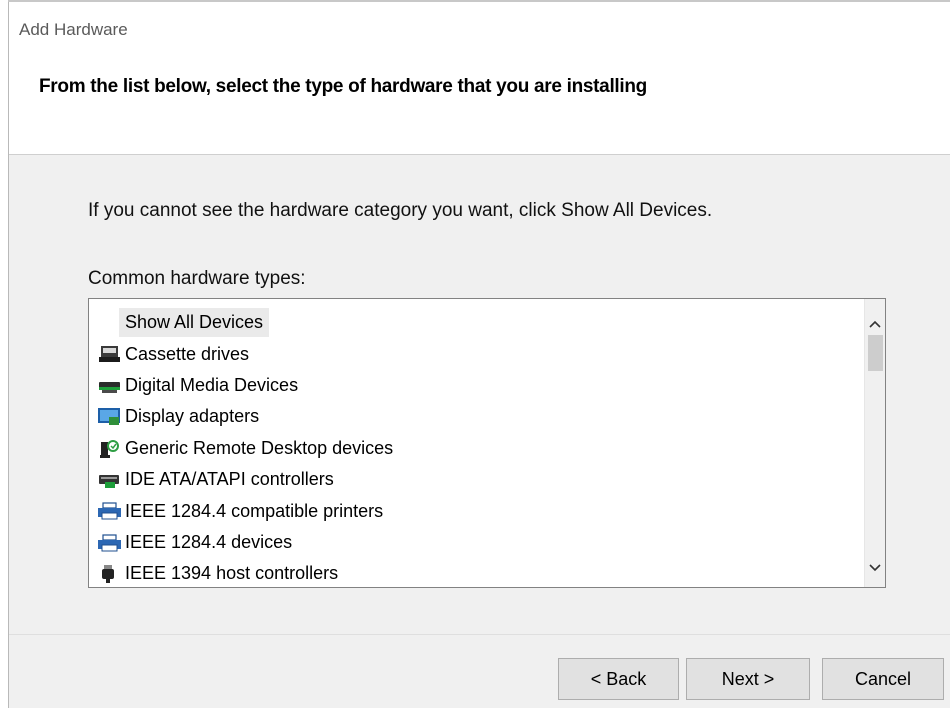 This screenshot has height=708, width=950. I want to click on list-item-label: IDE ATA/ATAPI controllers, so click(229, 479).